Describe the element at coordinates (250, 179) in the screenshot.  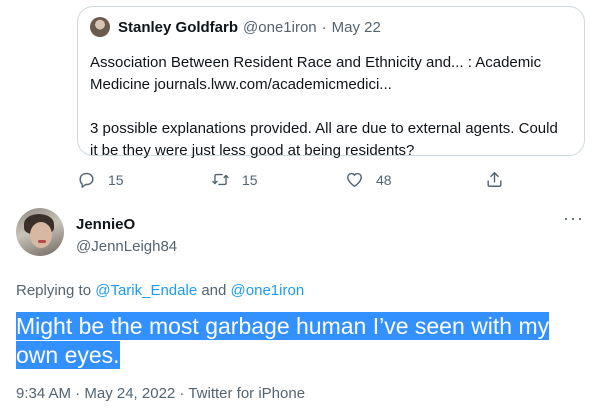
I see `retweet-count: 15` at that location.